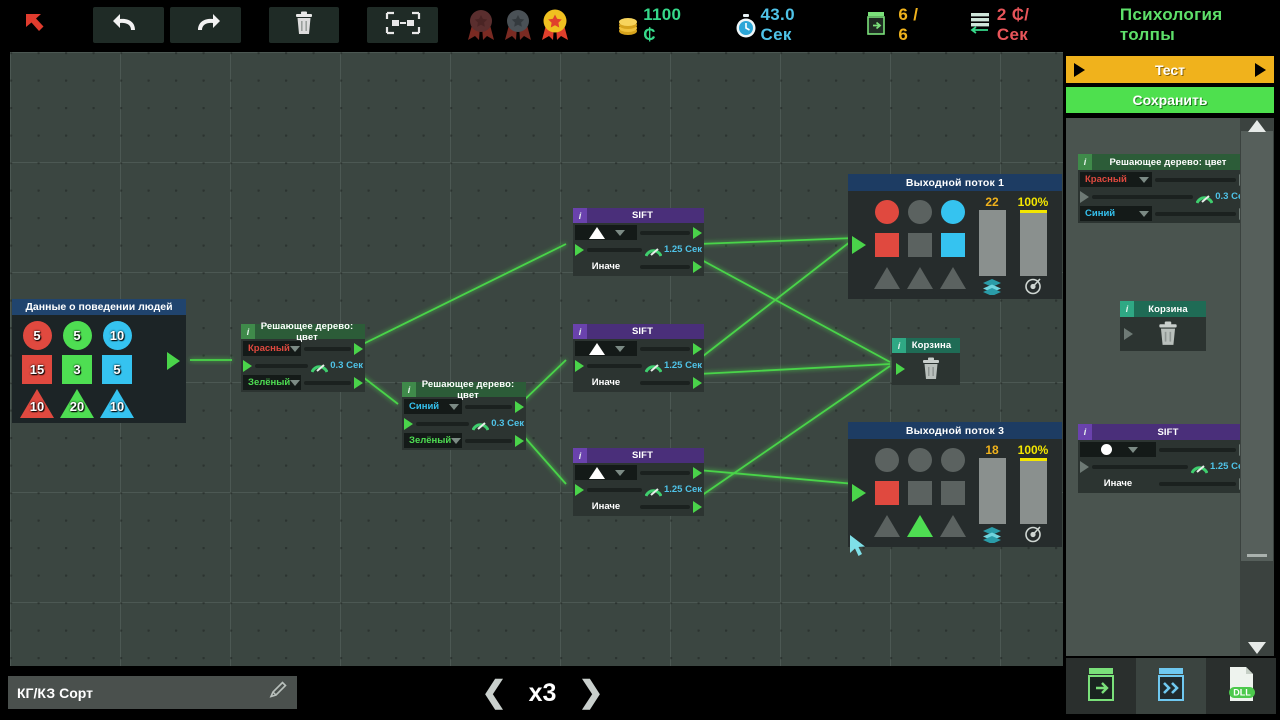 Image resolution: width=1280 pixels, height=720 pixels. I want to click on color-select-top: Синий, so click(433, 406).